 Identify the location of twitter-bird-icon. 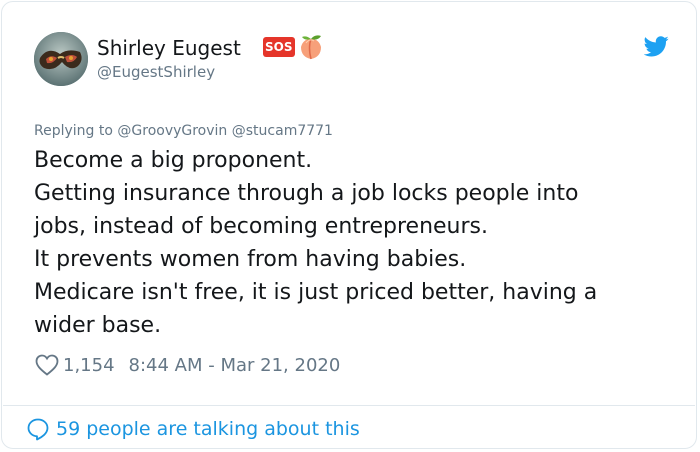
(656, 46).